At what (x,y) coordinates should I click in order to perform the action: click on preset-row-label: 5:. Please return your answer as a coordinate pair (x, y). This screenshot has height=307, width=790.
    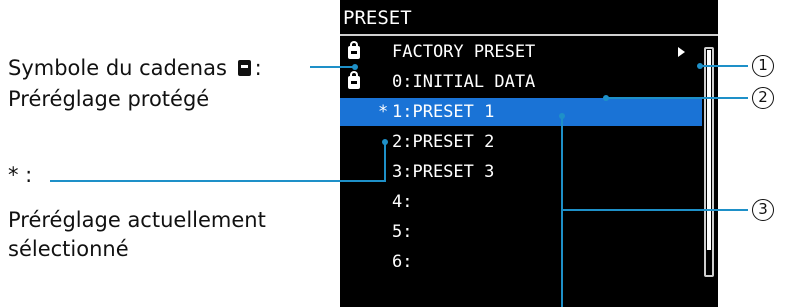
    Looking at the image, I should click on (402, 232).